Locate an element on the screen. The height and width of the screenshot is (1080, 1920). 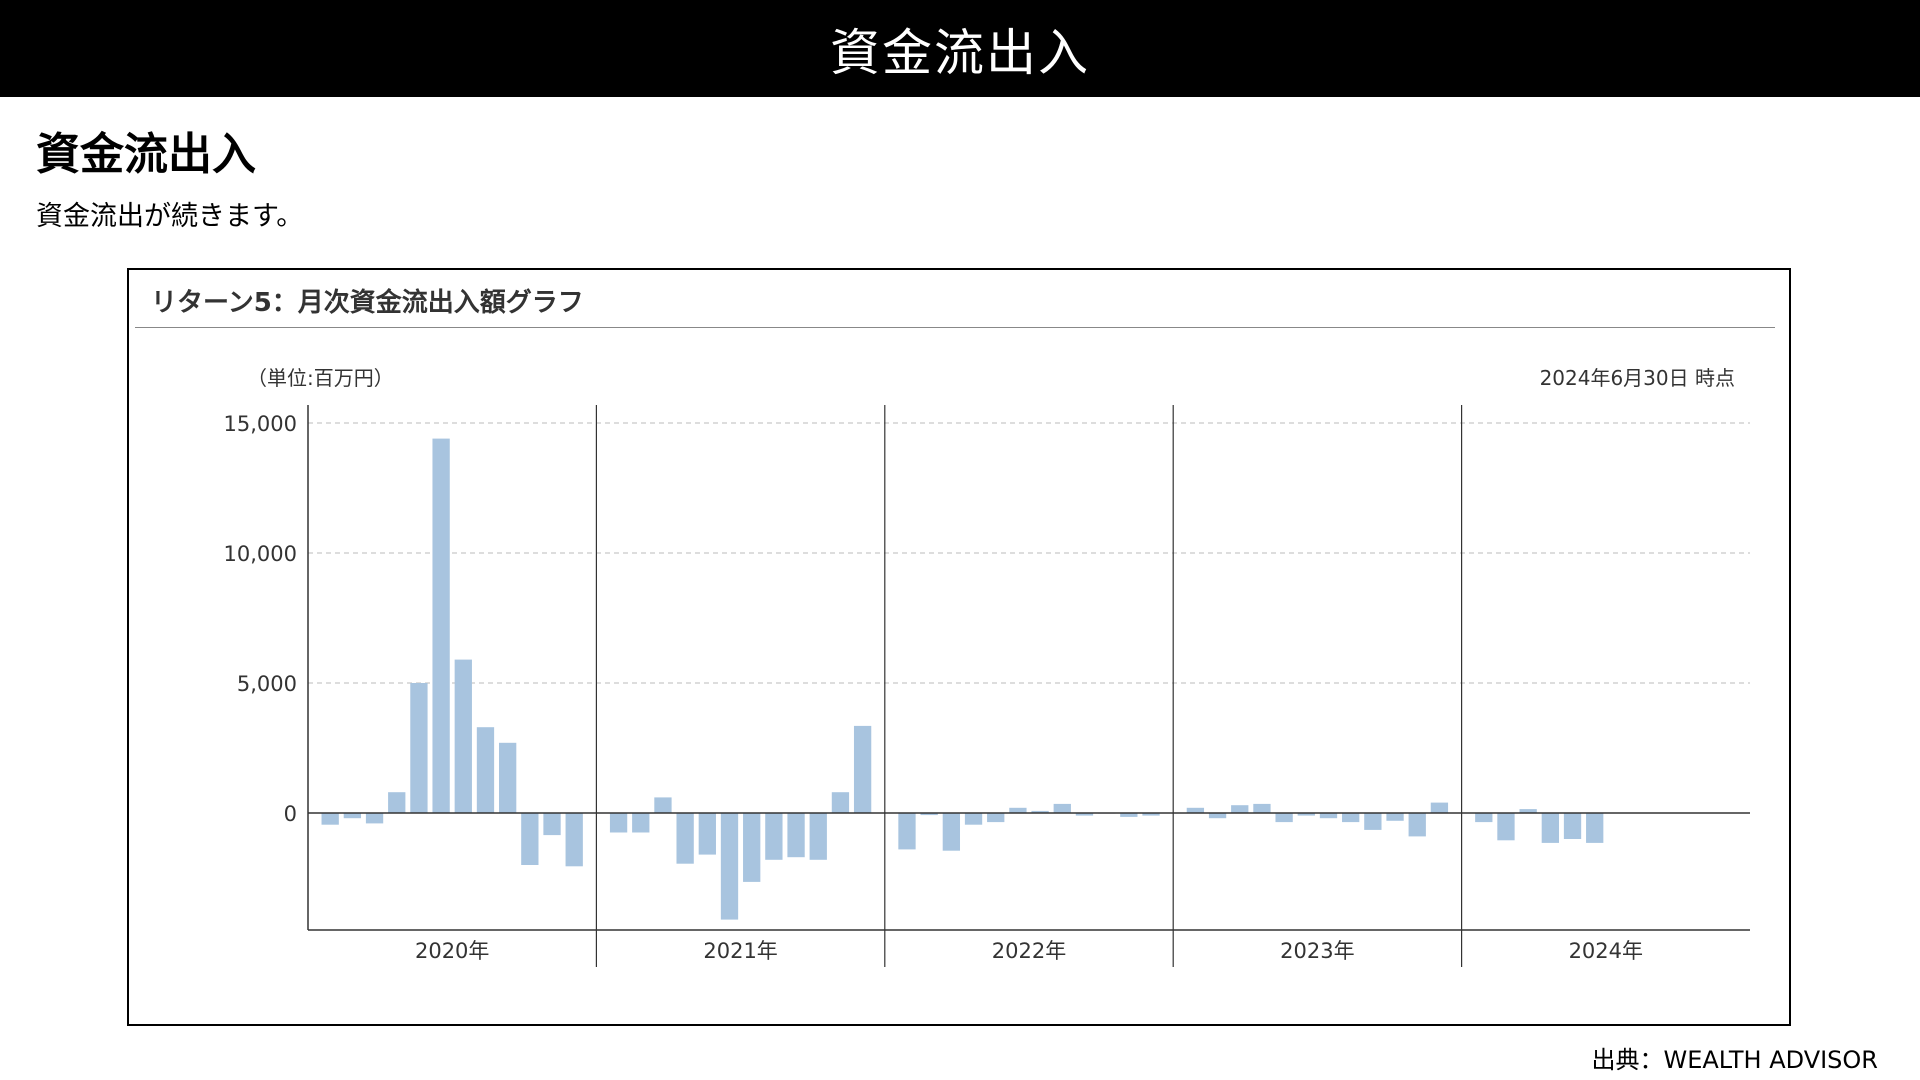
y-tick-label: 15,000 is located at coordinates (260, 424).